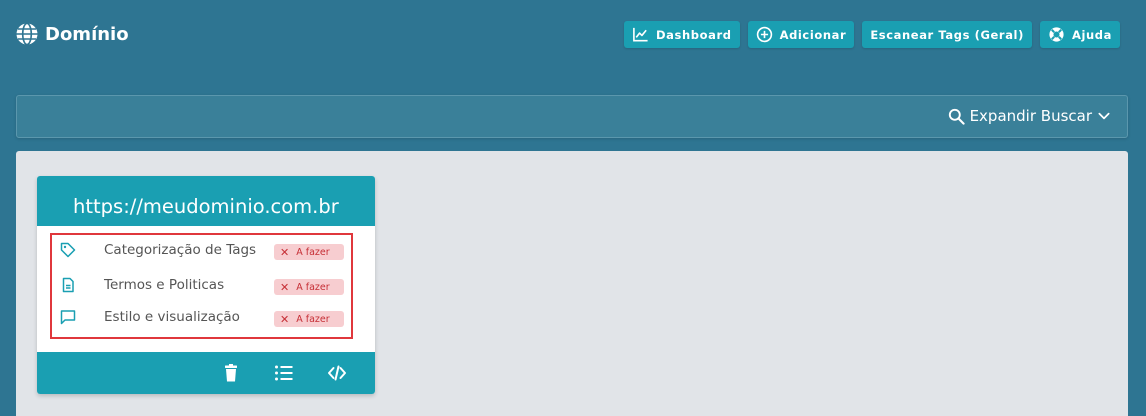 The height and width of the screenshot is (416, 1146). Describe the element at coordinates (180, 250) in the screenshot. I see `checklist-item-label: Categorização de Tags` at that location.